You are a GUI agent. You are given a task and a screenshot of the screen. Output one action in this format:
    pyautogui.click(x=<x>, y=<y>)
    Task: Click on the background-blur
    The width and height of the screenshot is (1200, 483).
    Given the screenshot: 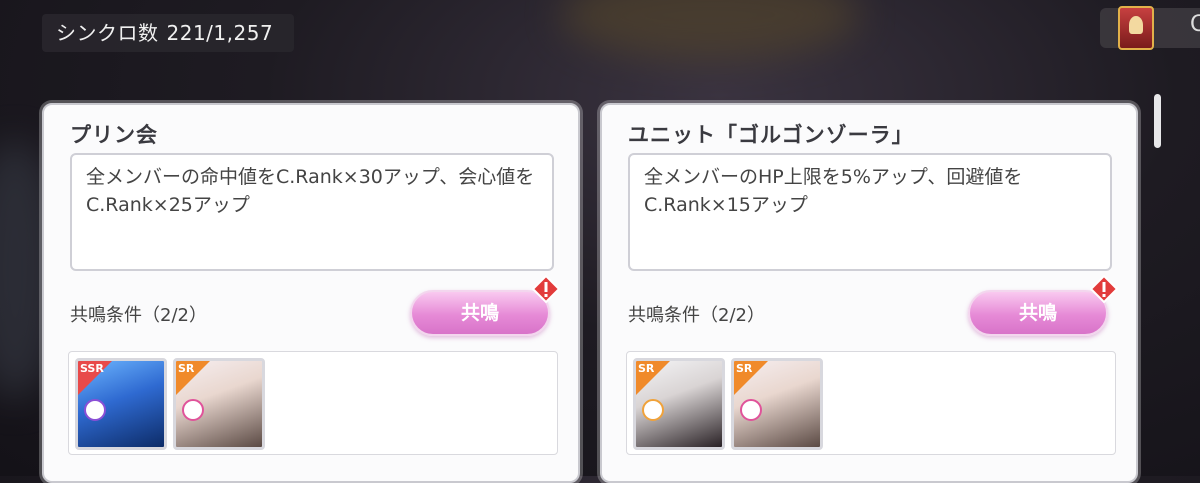 What is the action you would take?
    pyautogui.click(x=710, y=30)
    